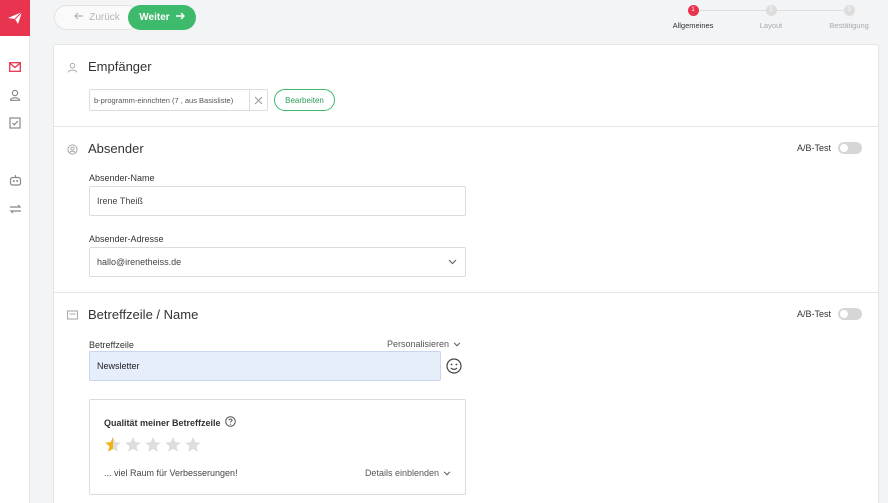 The height and width of the screenshot is (503, 888). I want to click on subject-ab-test: A/B-Test, so click(829, 314).